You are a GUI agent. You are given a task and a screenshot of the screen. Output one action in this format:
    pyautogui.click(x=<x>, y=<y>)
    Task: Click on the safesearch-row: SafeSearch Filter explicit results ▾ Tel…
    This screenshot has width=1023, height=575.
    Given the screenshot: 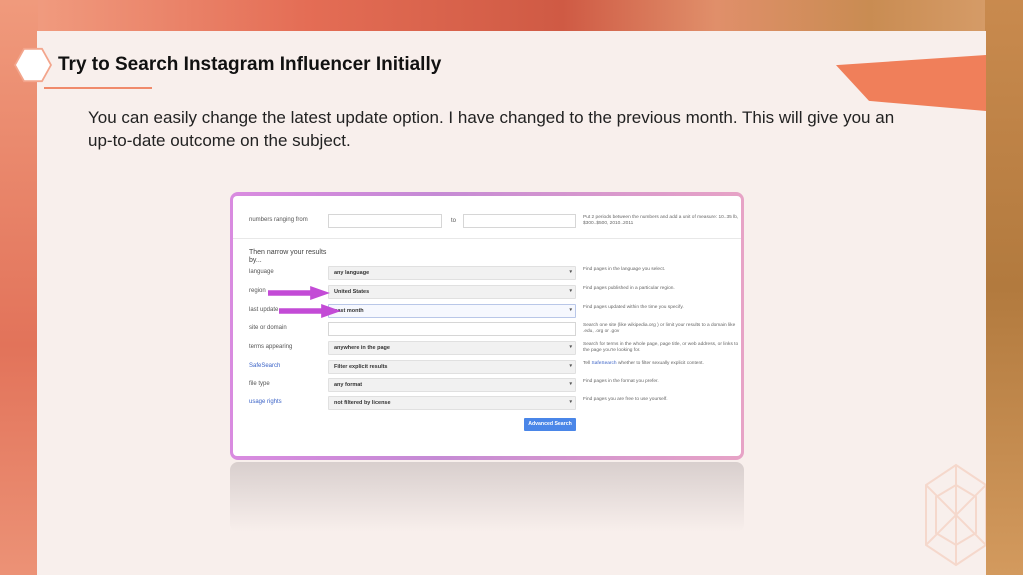 What is the action you would take?
    pyautogui.click(x=487, y=367)
    